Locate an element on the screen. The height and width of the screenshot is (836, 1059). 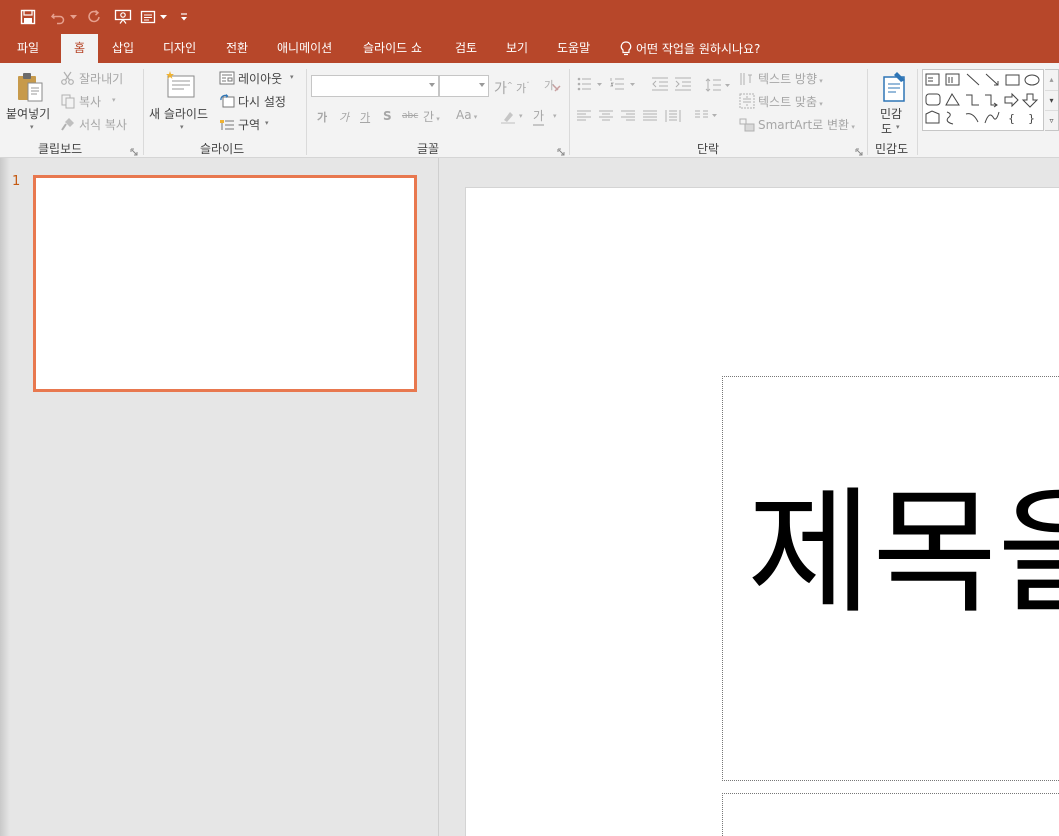
align-text-button: 텍스트 맞춤 ▾ is located at coordinates (790, 101).